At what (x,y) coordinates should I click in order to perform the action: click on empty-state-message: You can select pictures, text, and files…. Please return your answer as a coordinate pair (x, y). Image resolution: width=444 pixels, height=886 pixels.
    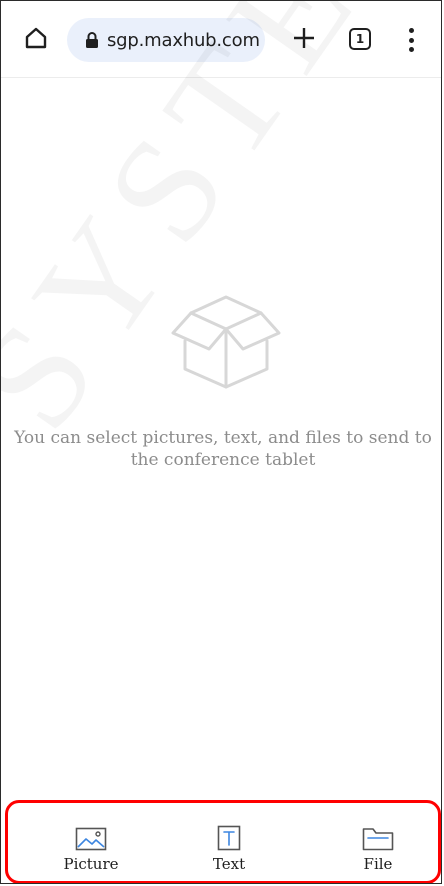
    Looking at the image, I should click on (223, 449).